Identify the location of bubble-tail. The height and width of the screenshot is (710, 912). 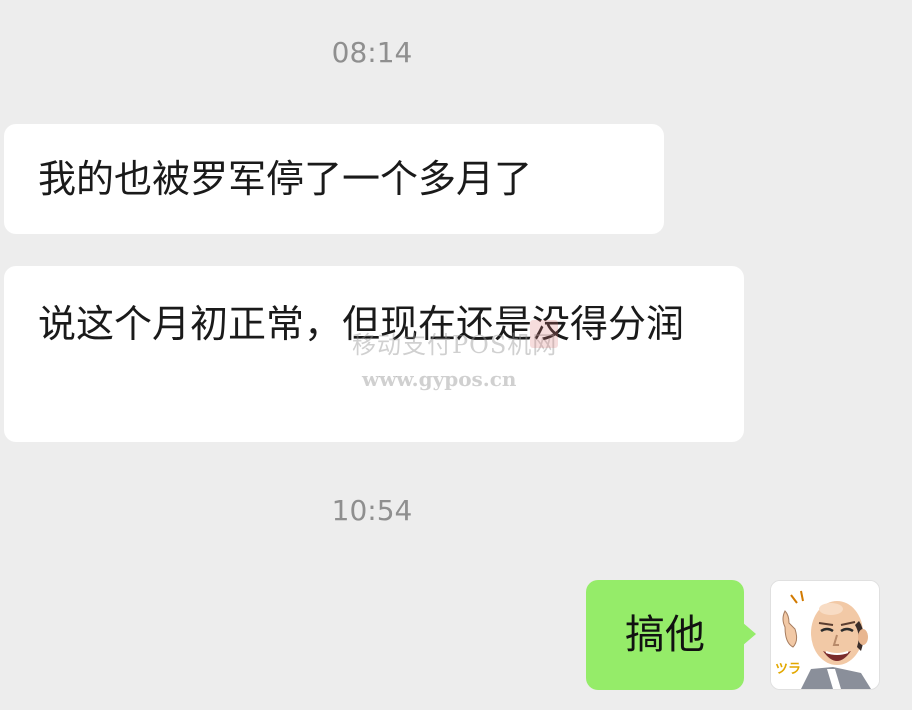
(749, 634).